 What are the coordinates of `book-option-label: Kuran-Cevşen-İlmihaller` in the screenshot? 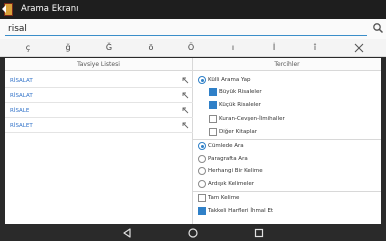 It's located at (252, 119).